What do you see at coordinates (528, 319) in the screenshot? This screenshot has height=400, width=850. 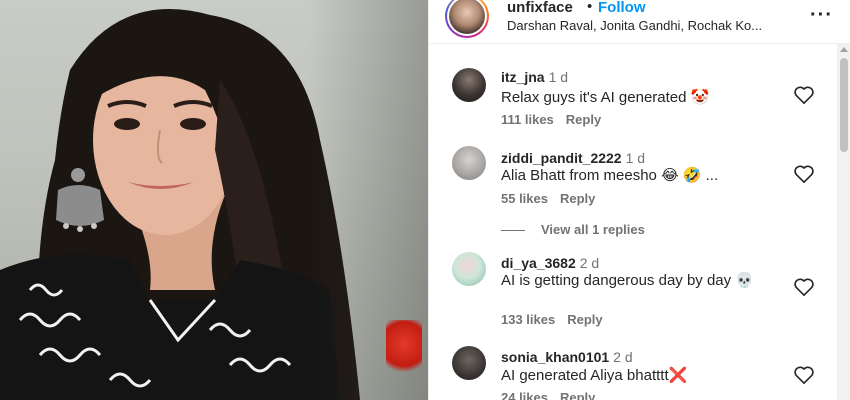 I see `like-count: 133 likes` at bounding box center [528, 319].